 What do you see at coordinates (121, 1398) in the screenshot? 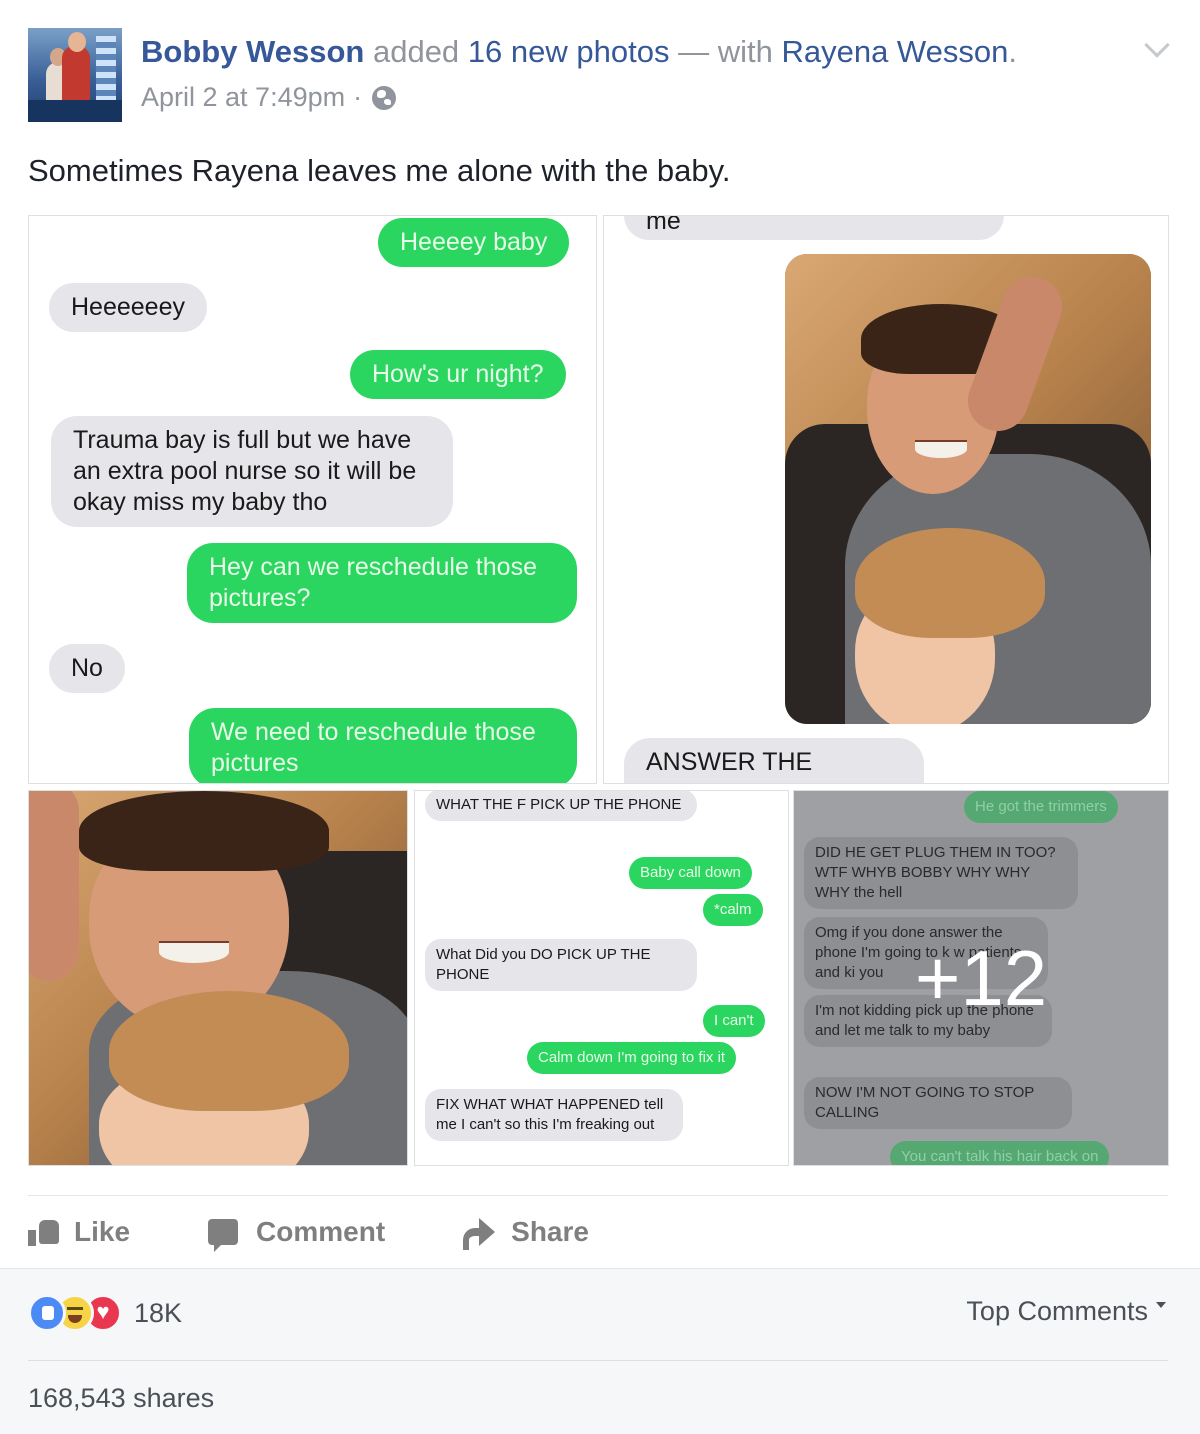
I see `share-count-link: 168,543 shares` at bounding box center [121, 1398].